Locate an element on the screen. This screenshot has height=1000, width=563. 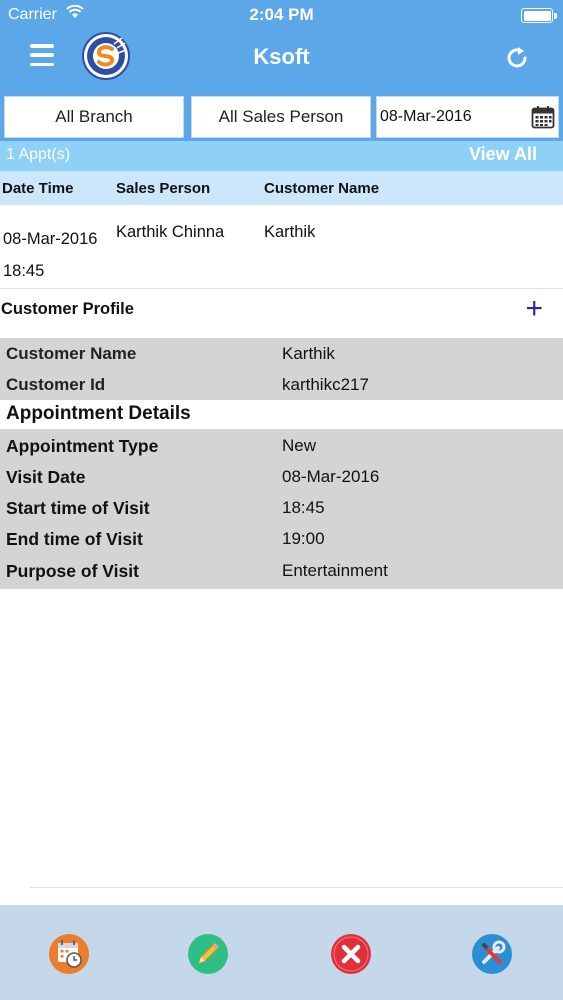
status-time: 2:04 PM is located at coordinates (281, 14).